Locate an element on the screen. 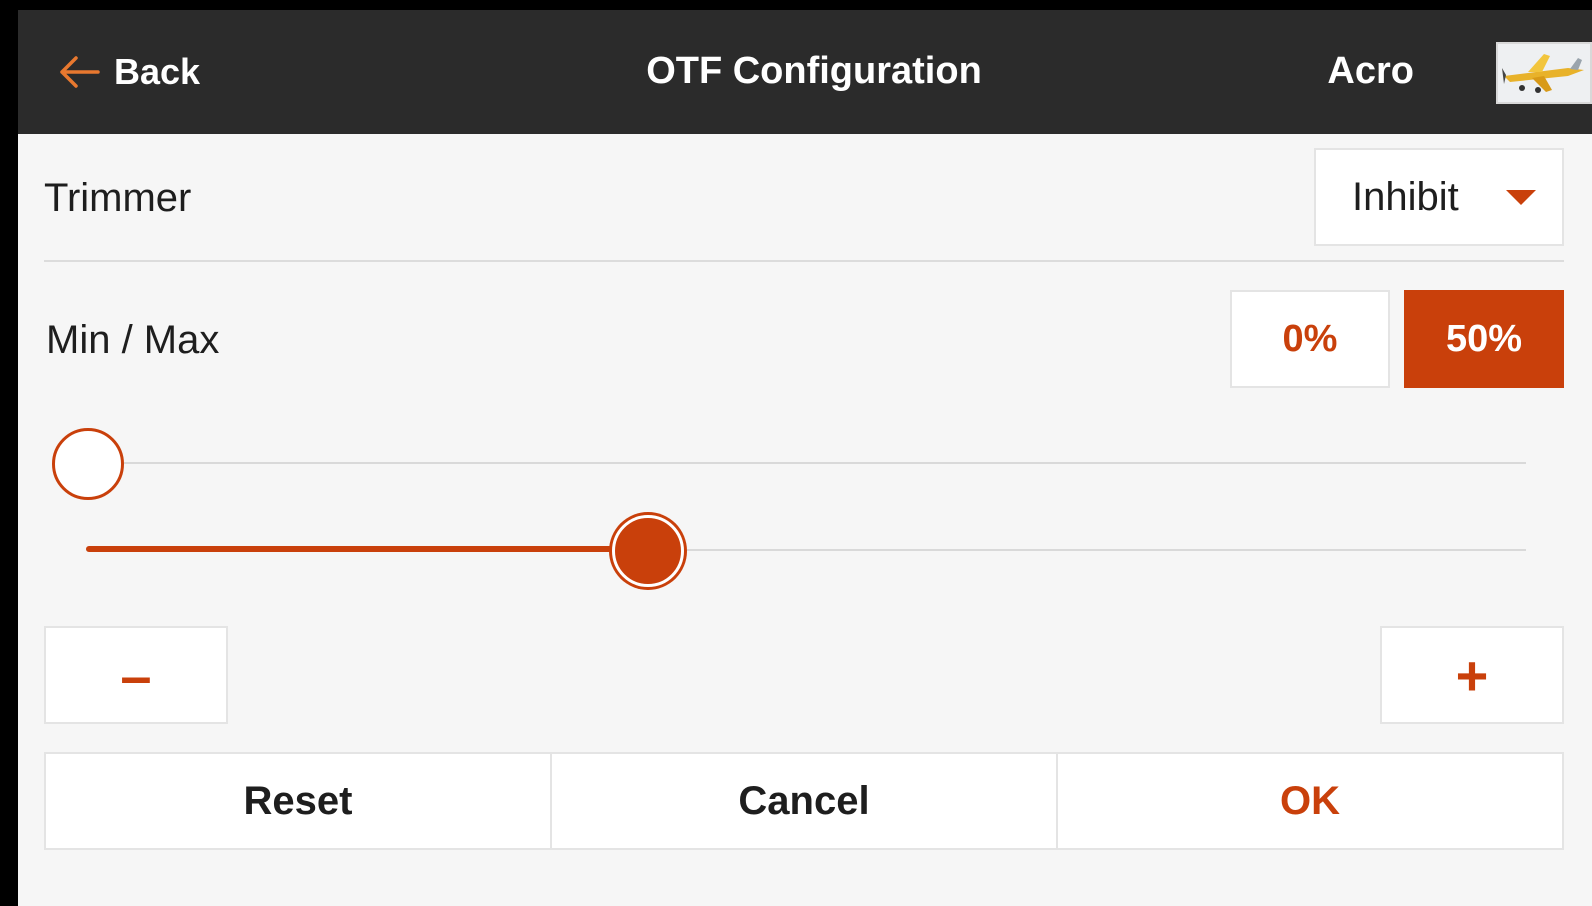 Image resolution: width=1592 pixels, height=906 pixels. trimmer-label: Trimmer is located at coordinates (118, 198).